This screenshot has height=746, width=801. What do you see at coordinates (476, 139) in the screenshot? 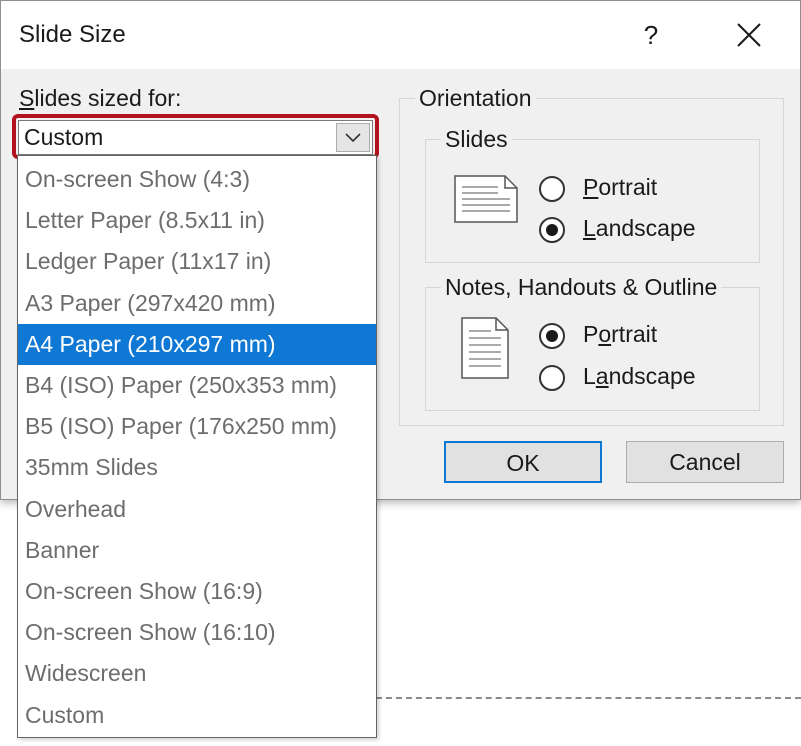
I see `slides-group-title: Slides` at bounding box center [476, 139].